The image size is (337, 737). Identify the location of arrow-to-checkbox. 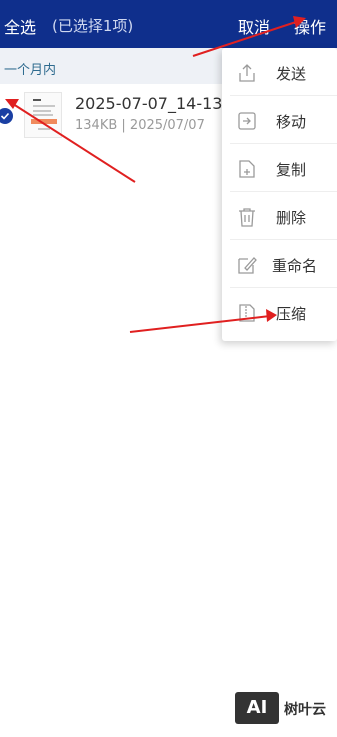
(70, 141).